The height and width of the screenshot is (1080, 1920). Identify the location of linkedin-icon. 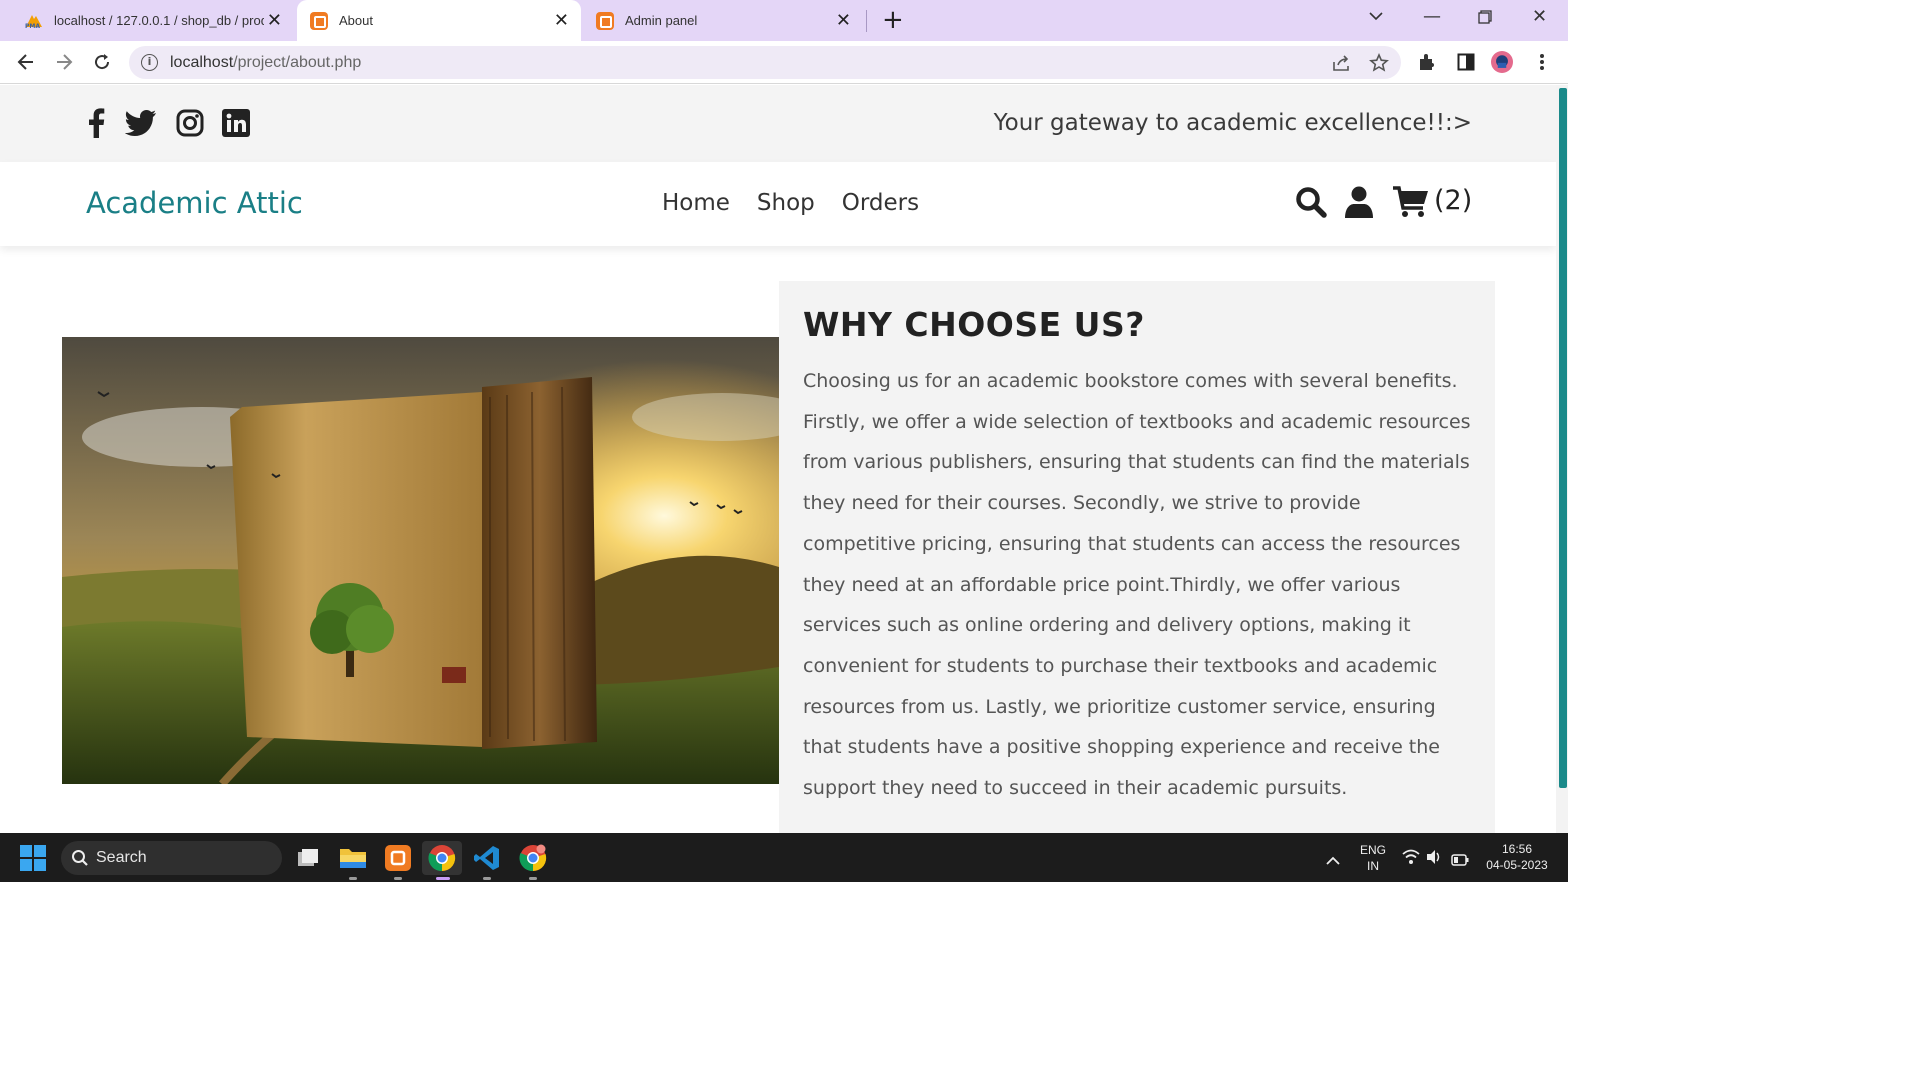
(236, 123).